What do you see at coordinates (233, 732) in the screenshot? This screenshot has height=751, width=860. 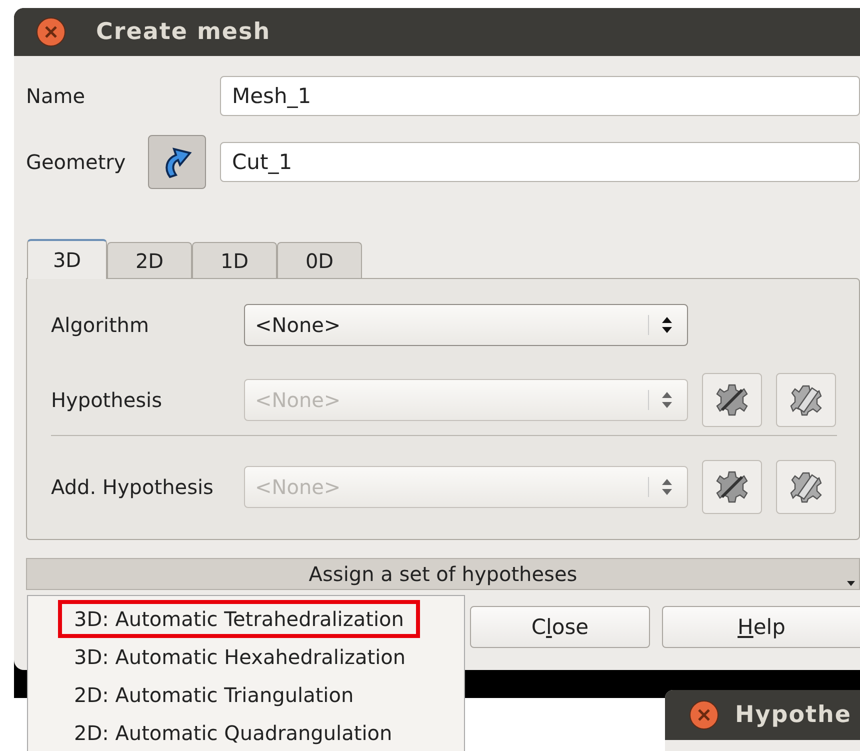 I see `menu-item: 2D: Automatic Quadrangulation` at bounding box center [233, 732].